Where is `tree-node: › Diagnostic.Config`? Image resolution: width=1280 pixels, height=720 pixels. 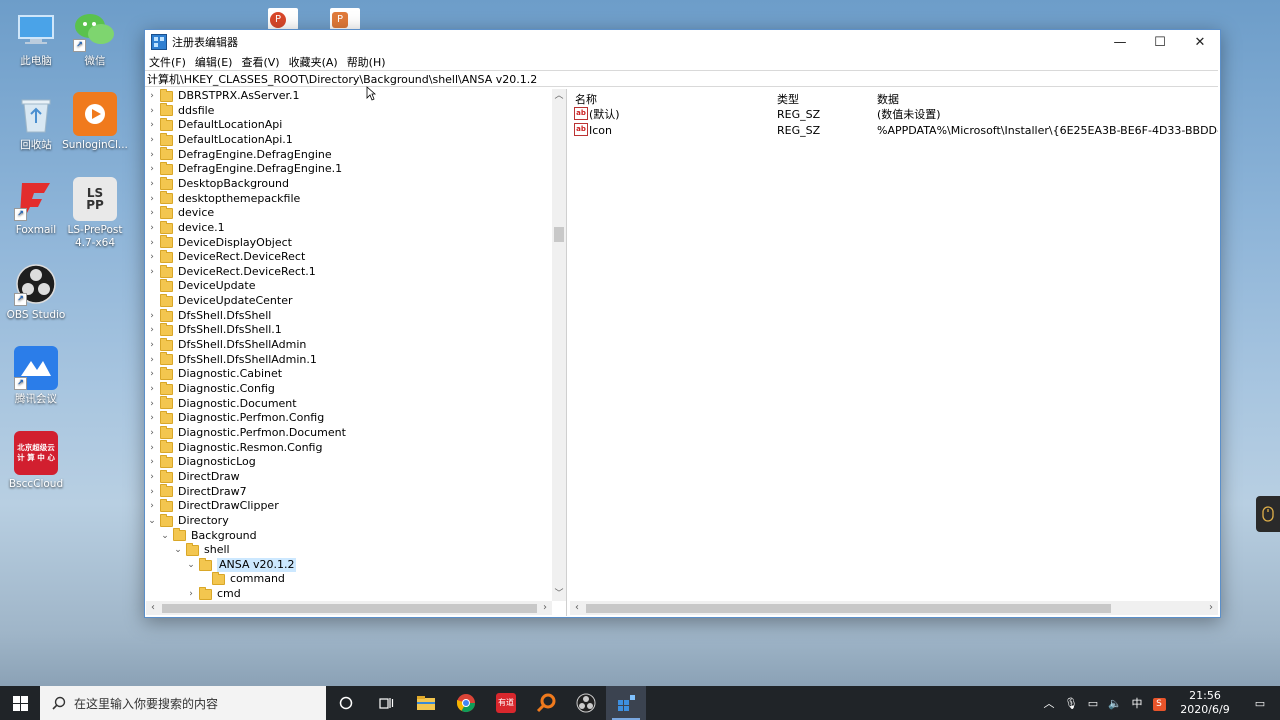 tree-node: › Diagnostic.Config is located at coordinates (211, 389).